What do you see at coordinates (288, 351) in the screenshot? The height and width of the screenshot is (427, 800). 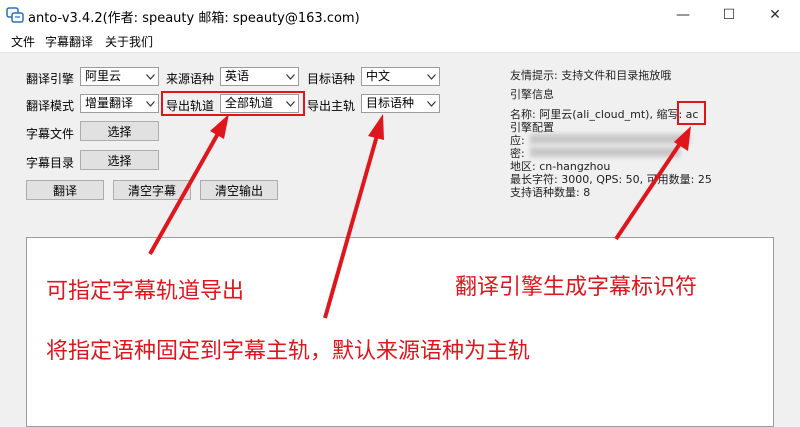 I see `annotation-main-track: 将指定语种固定到字幕主轨，默认来源语种为主轨` at bounding box center [288, 351].